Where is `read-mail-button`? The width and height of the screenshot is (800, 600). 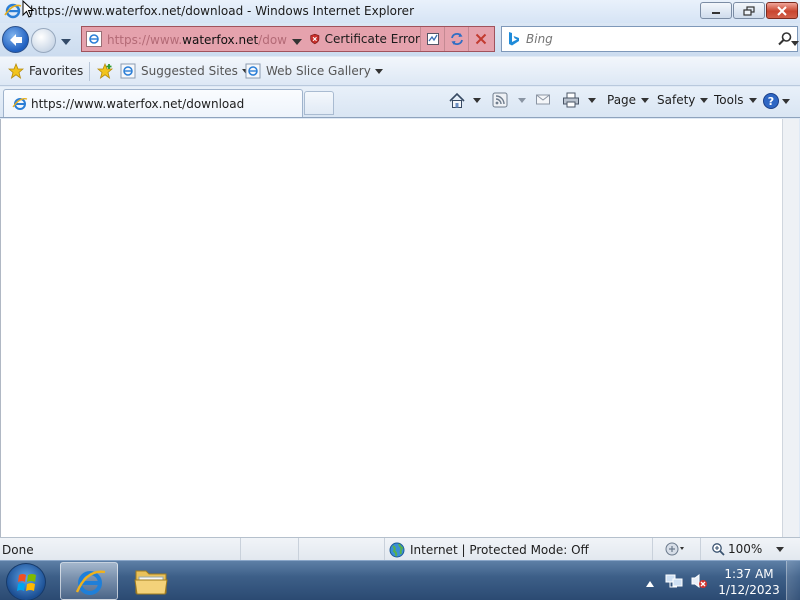 read-mail-button is located at coordinates (543, 99).